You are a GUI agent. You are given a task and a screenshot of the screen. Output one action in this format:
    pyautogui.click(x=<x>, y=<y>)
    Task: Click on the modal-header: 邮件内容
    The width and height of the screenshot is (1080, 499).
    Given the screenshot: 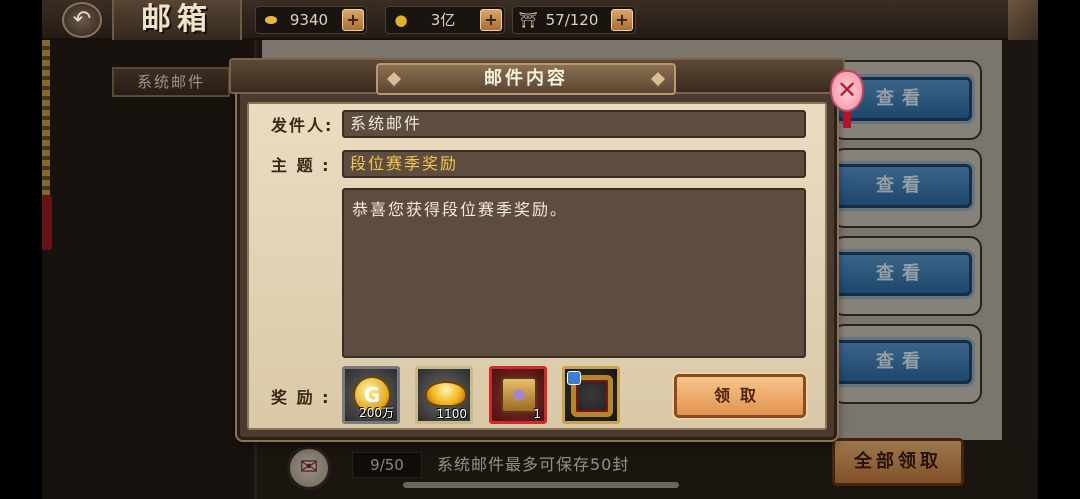 What is the action you would take?
    pyautogui.click(x=537, y=76)
    